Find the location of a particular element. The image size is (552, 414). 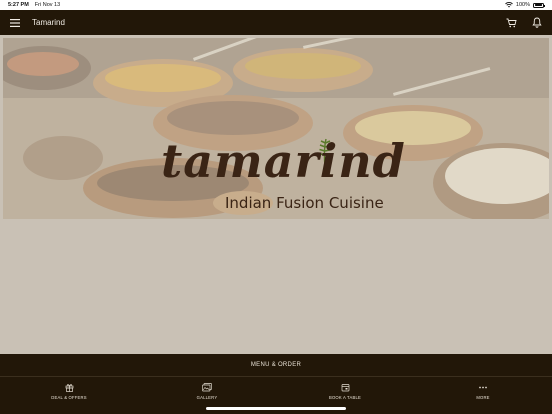

status-right: 100% is located at coordinates (525, 5).